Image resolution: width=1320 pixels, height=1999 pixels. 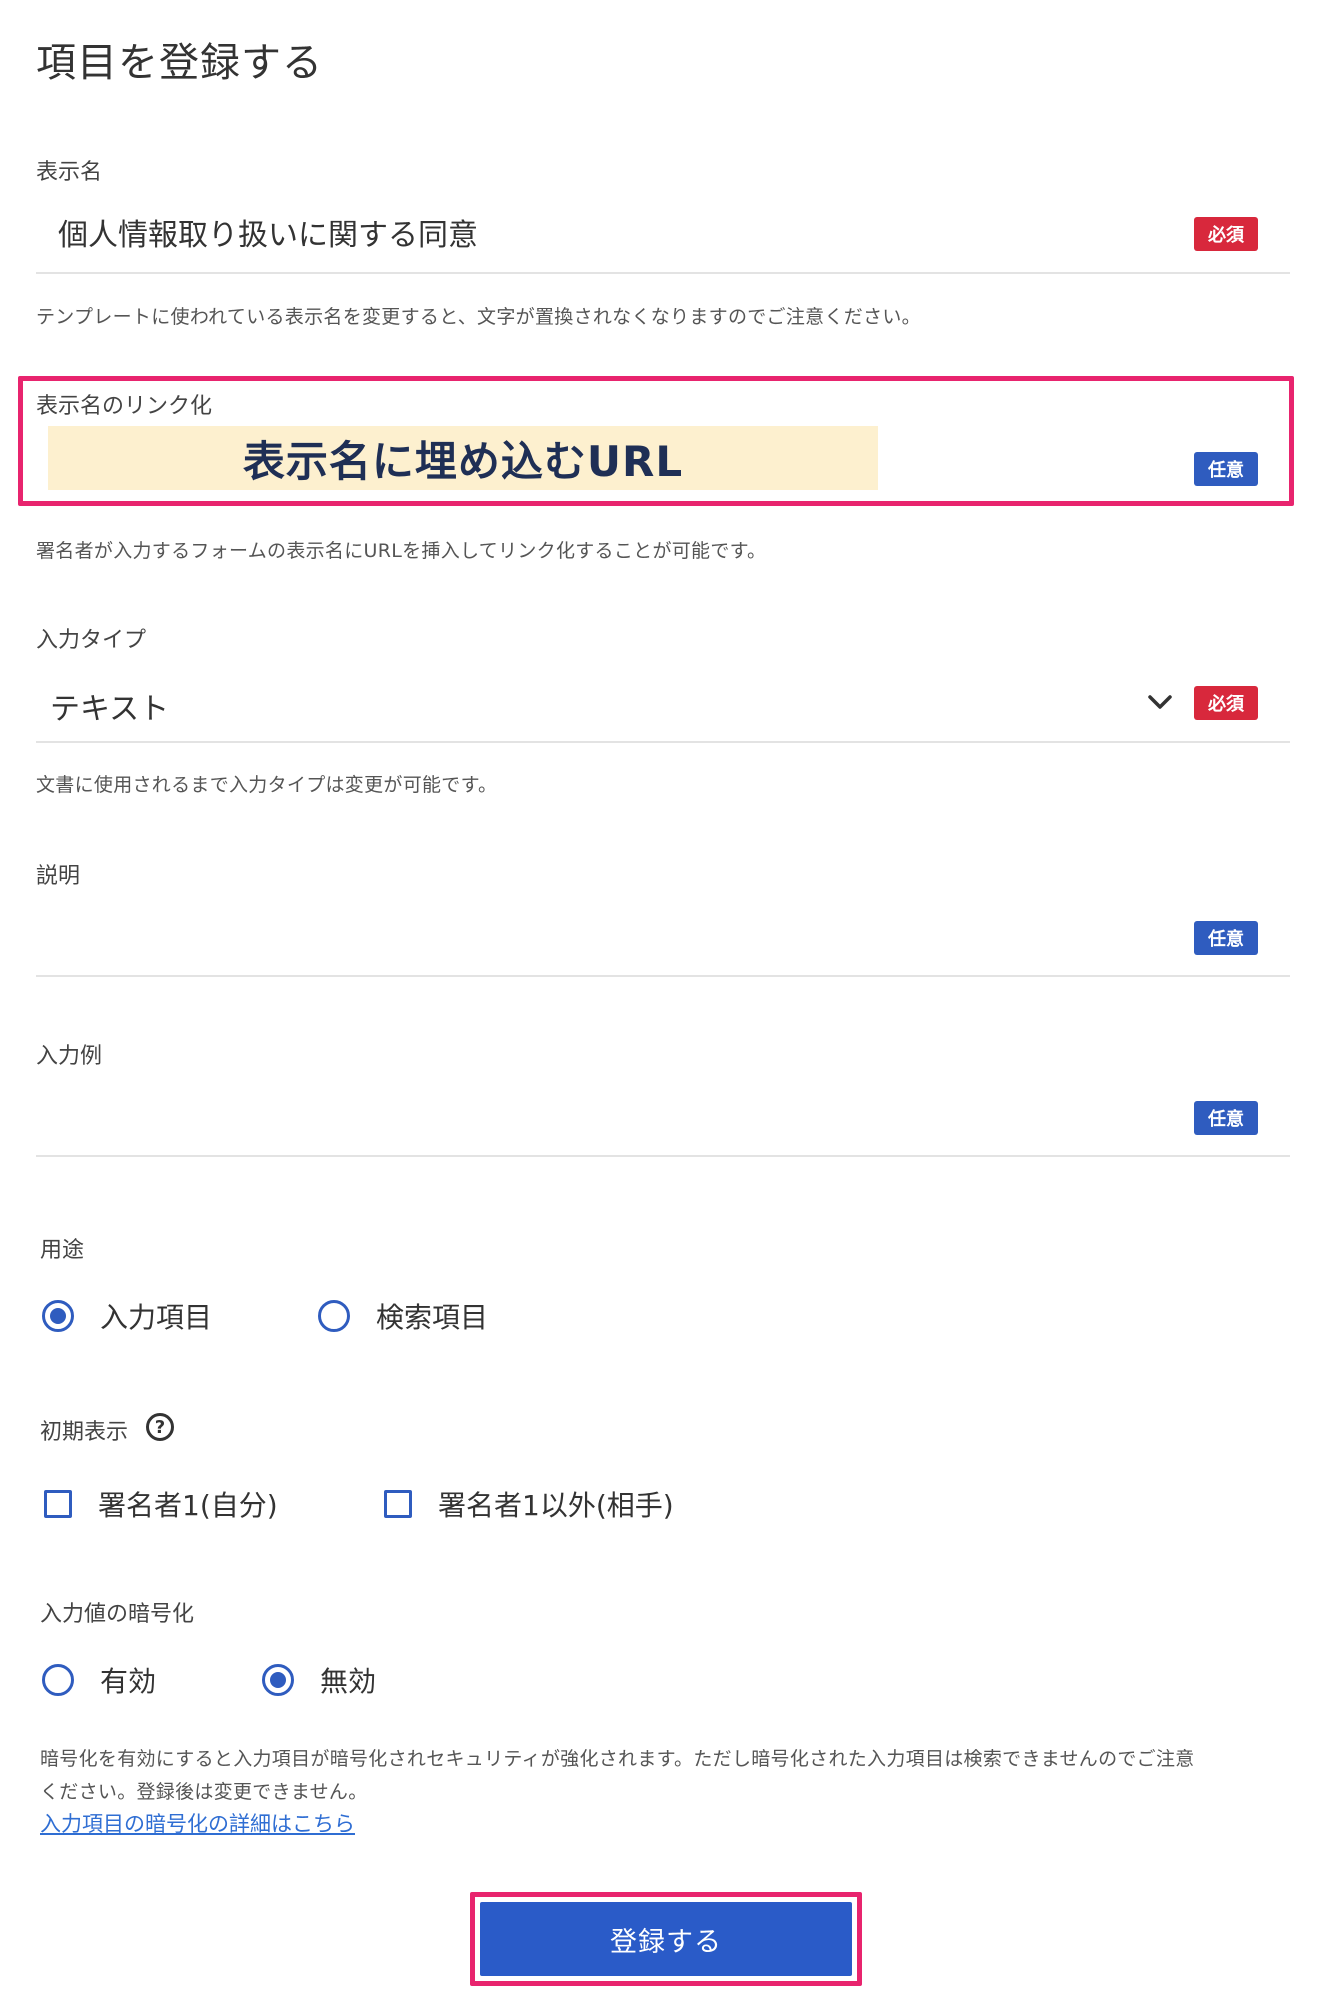 What do you see at coordinates (1226, 234) in the screenshot?
I see `display-name-required-badge: 必須` at bounding box center [1226, 234].